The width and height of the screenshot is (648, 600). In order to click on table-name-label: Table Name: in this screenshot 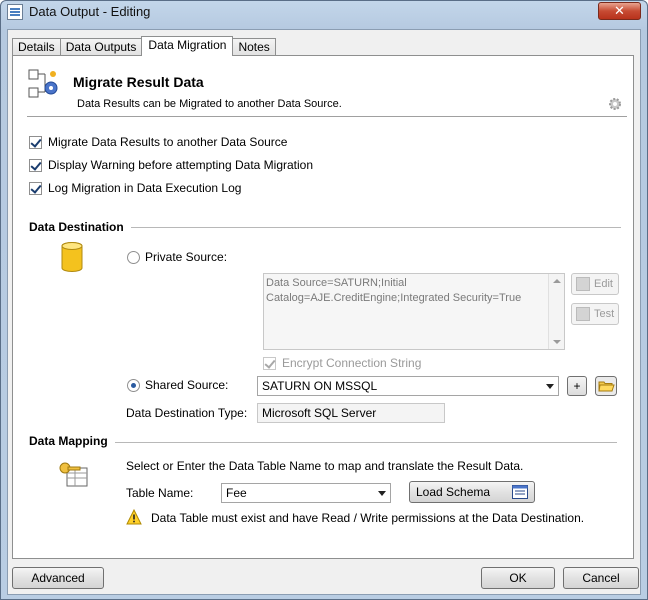, I will do `click(160, 493)`.